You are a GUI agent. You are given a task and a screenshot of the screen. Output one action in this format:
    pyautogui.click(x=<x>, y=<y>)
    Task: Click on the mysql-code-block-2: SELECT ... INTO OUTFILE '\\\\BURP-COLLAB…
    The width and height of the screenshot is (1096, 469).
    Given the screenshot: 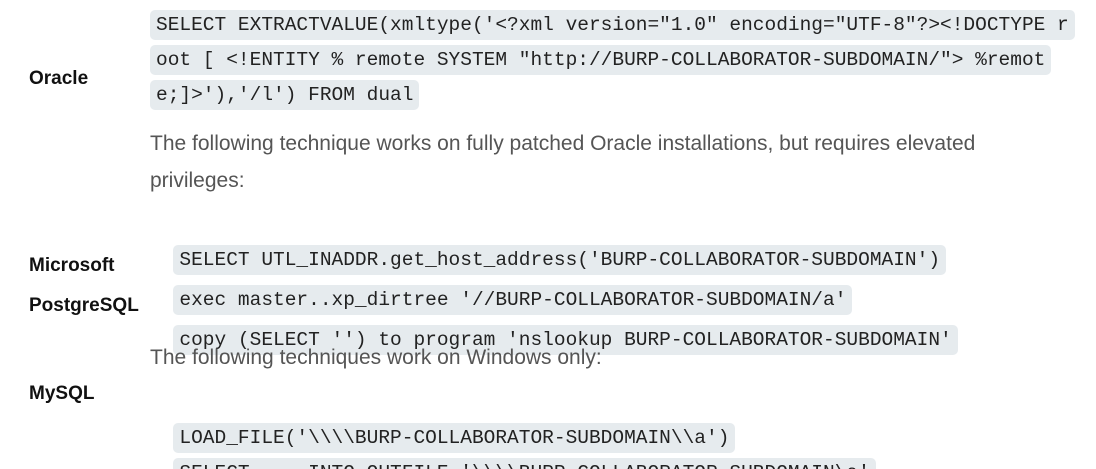 What is the action you would take?
    pyautogui.click(x=513, y=445)
    